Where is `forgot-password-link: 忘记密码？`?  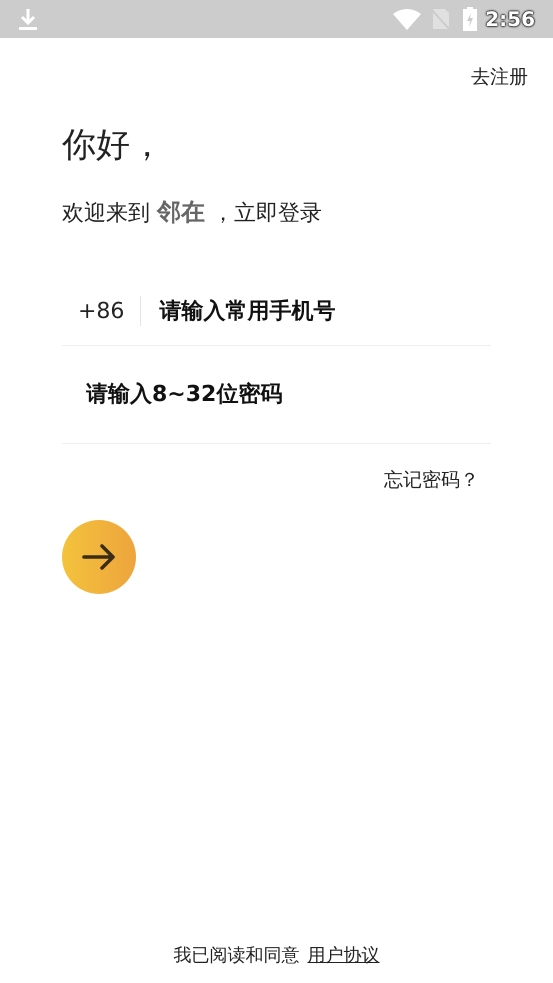 forgot-password-link: 忘记密码？ is located at coordinates (431, 480).